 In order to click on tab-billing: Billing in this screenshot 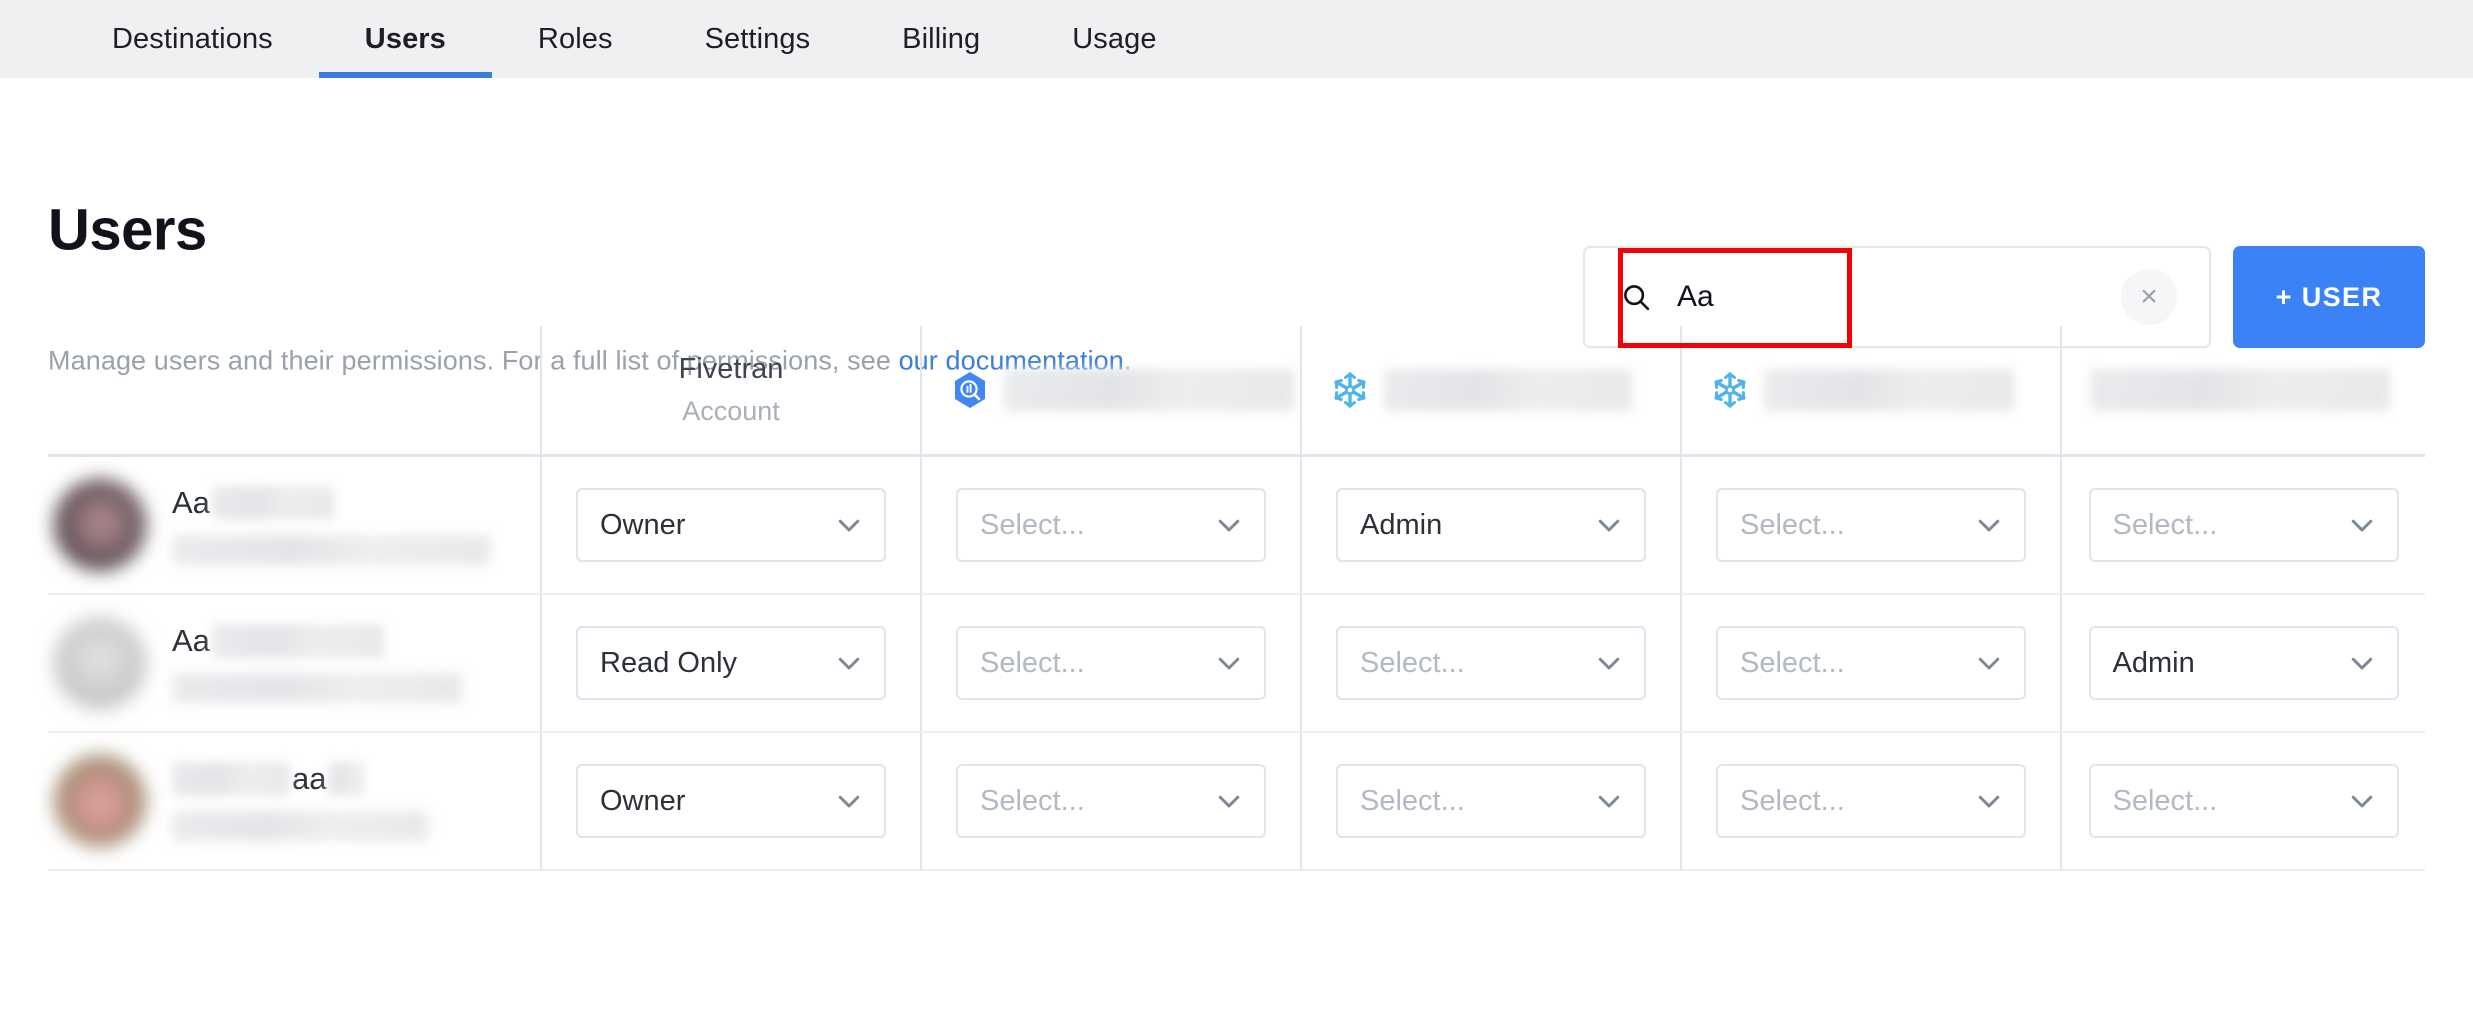, I will do `click(941, 39)`.